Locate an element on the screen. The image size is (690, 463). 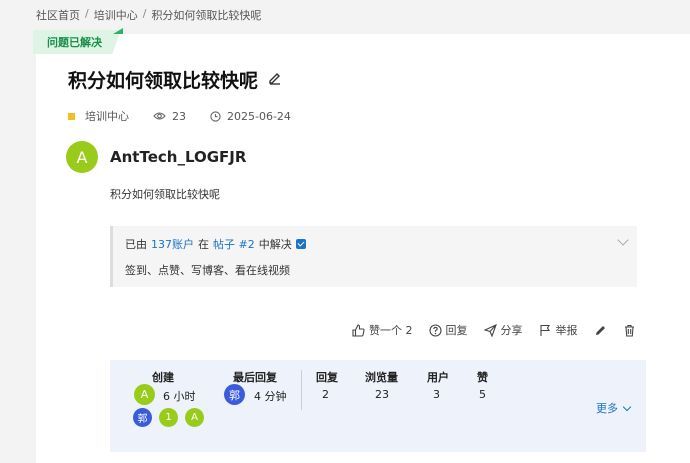
category-tag: 培训中心 is located at coordinates (98, 116).